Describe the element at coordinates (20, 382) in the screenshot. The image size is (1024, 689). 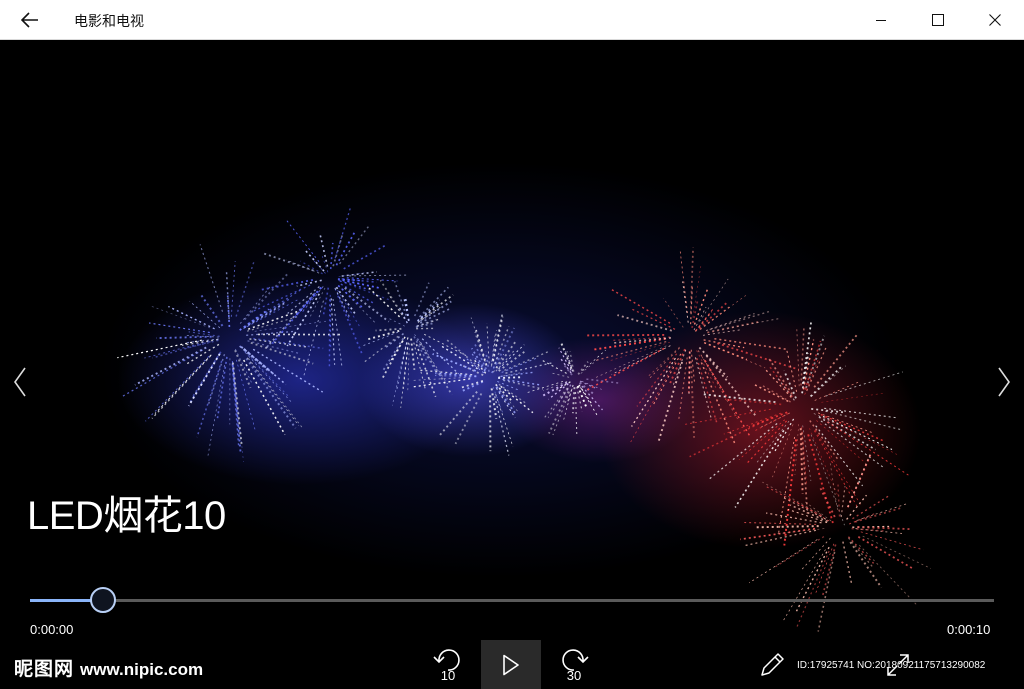
I see `previous-video-button` at that location.